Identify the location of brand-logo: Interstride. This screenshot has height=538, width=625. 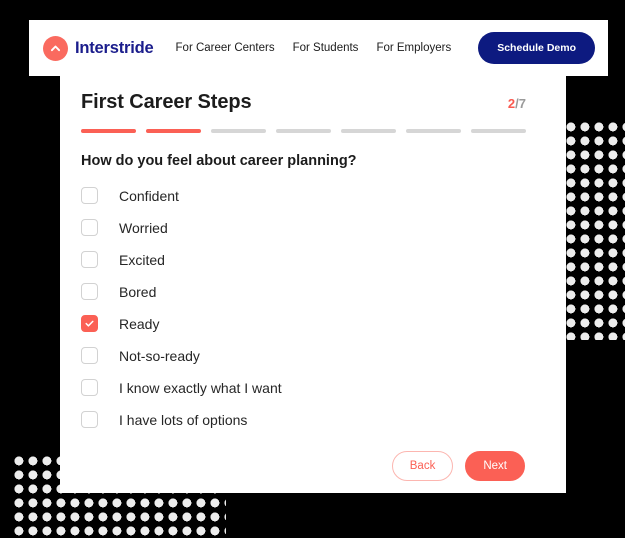
(98, 48).